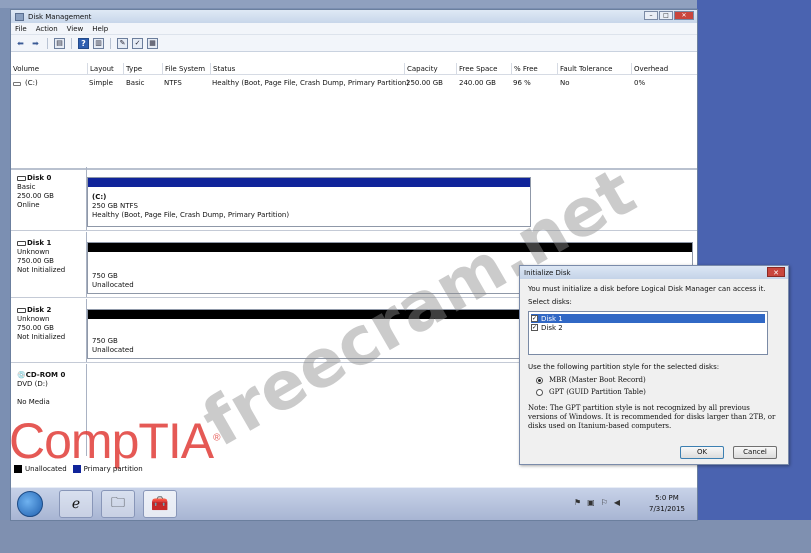  Describe the element at coordinates (594, 68) in the screenshot. I see `column-header-fault-tolerance: Fault Tolerance` at that location.